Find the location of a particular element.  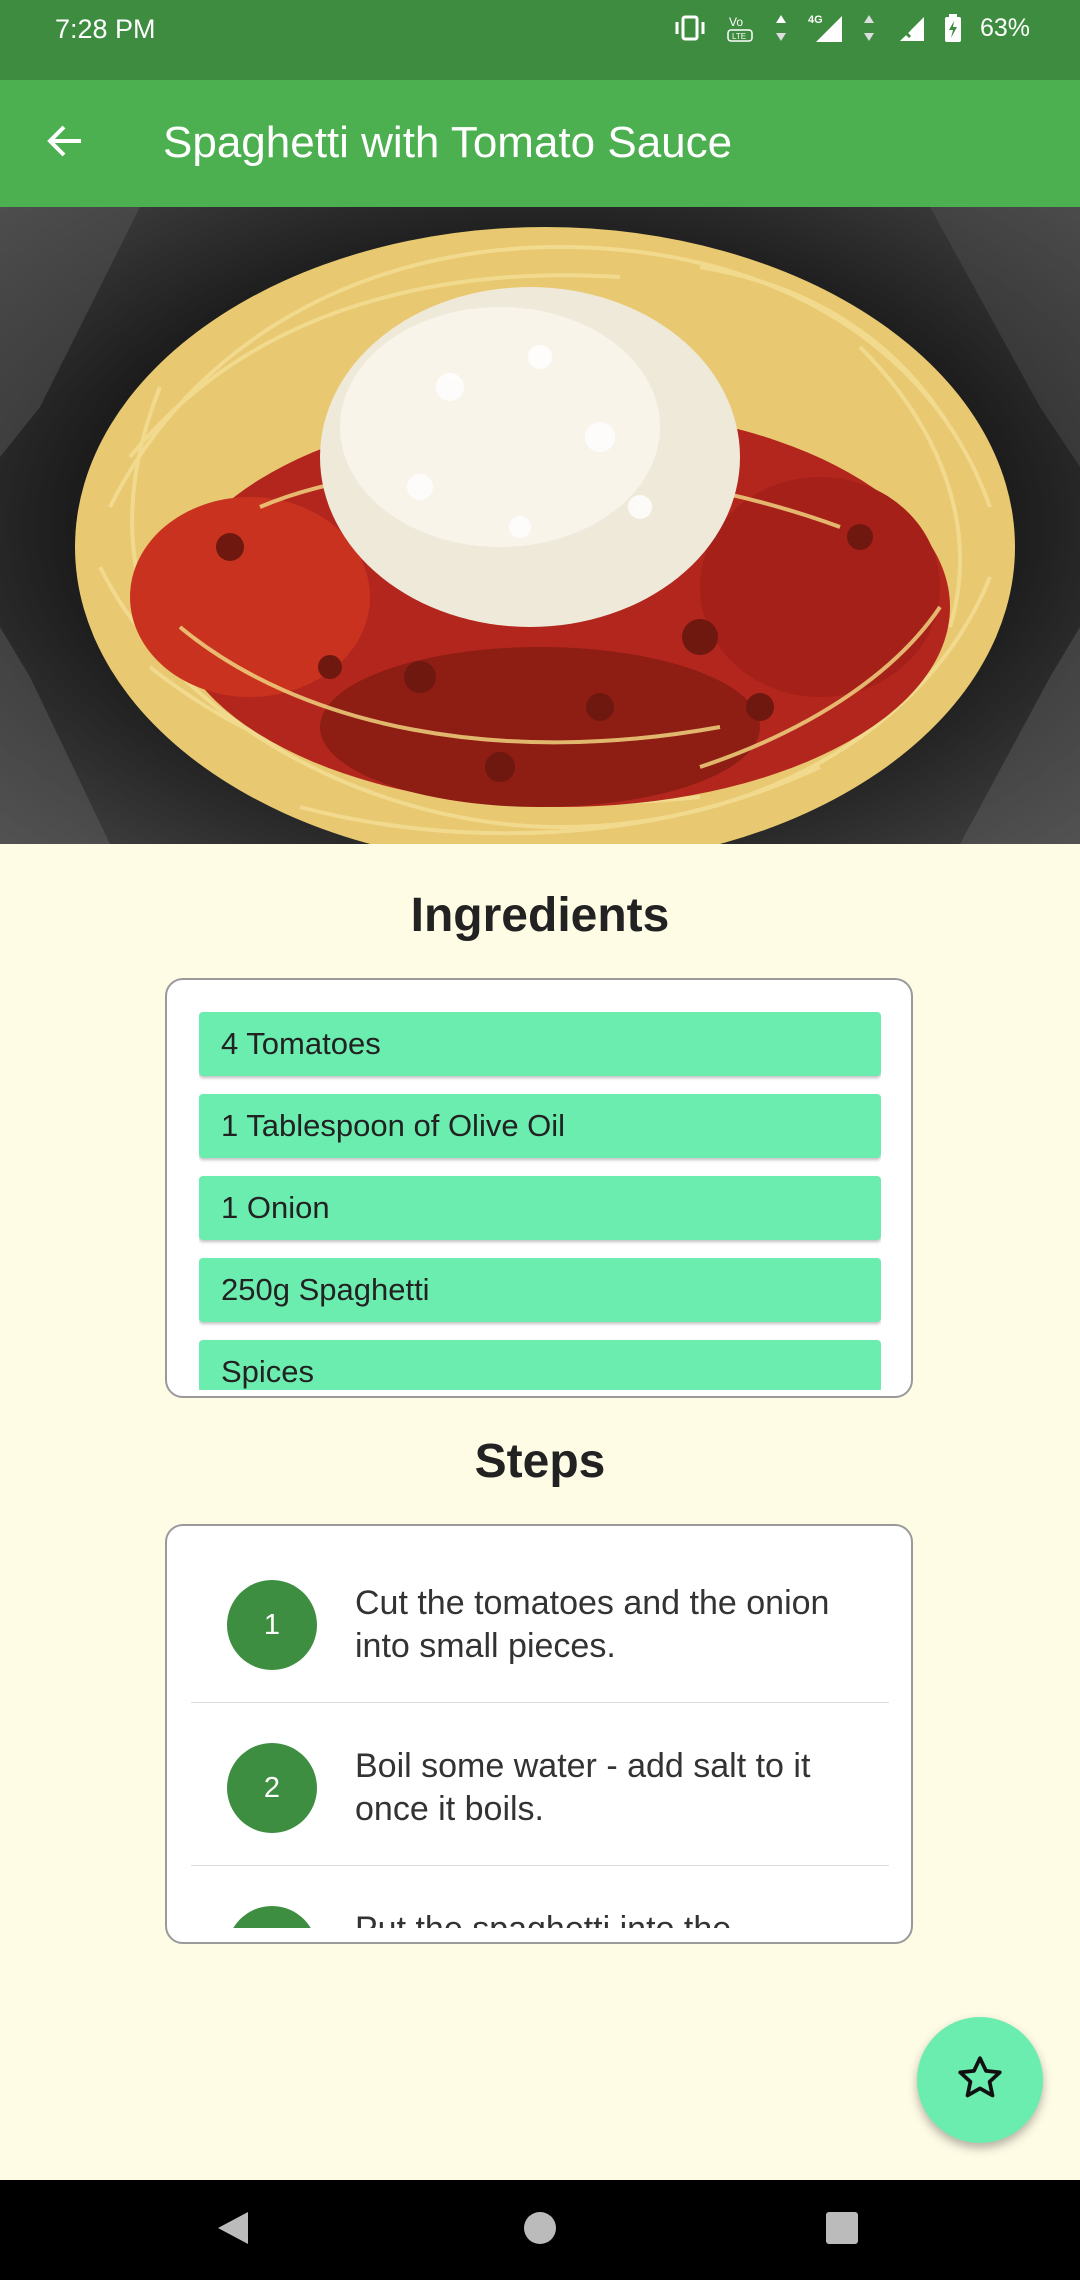

step-text: Put the spaghetti into the is located at coordinates (610, 1918).